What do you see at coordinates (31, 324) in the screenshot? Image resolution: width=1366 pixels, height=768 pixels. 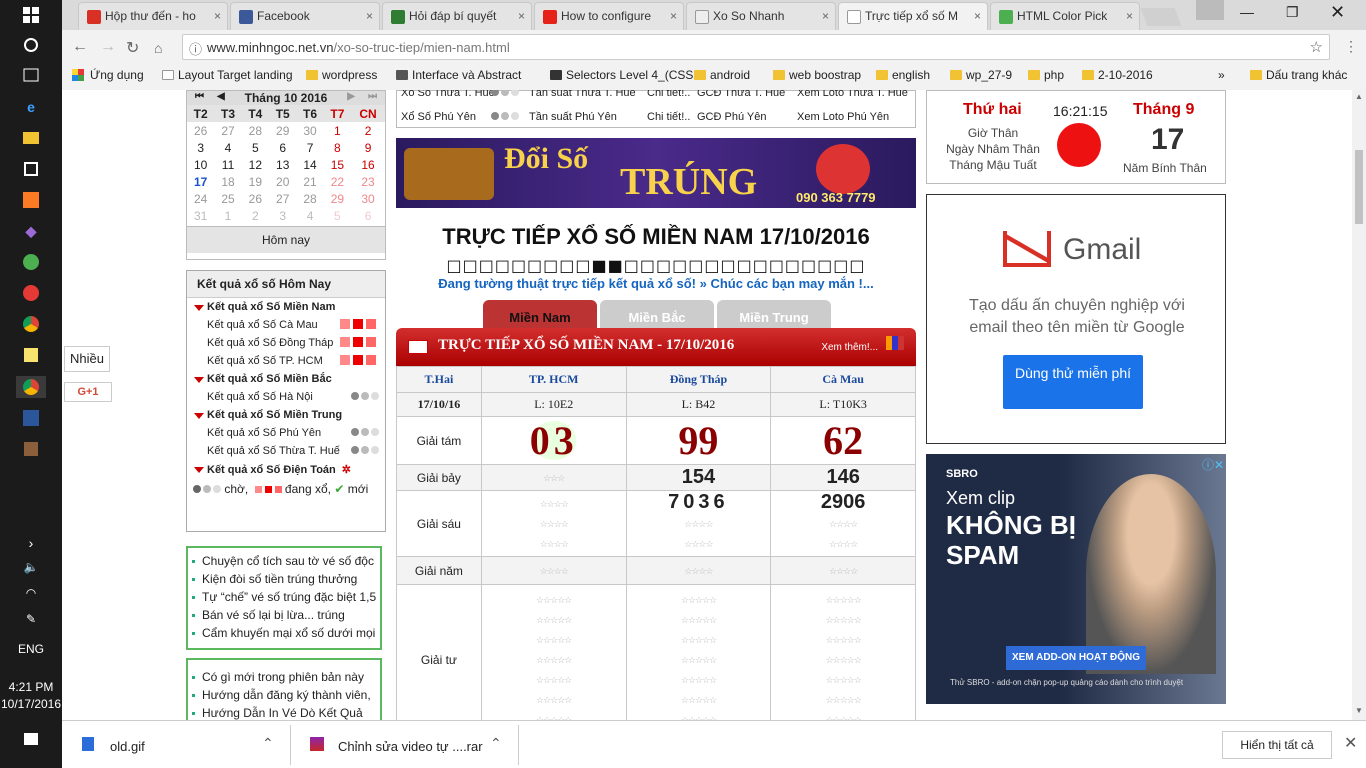 I see `chrome-icon` at bounding box center [31, 324].